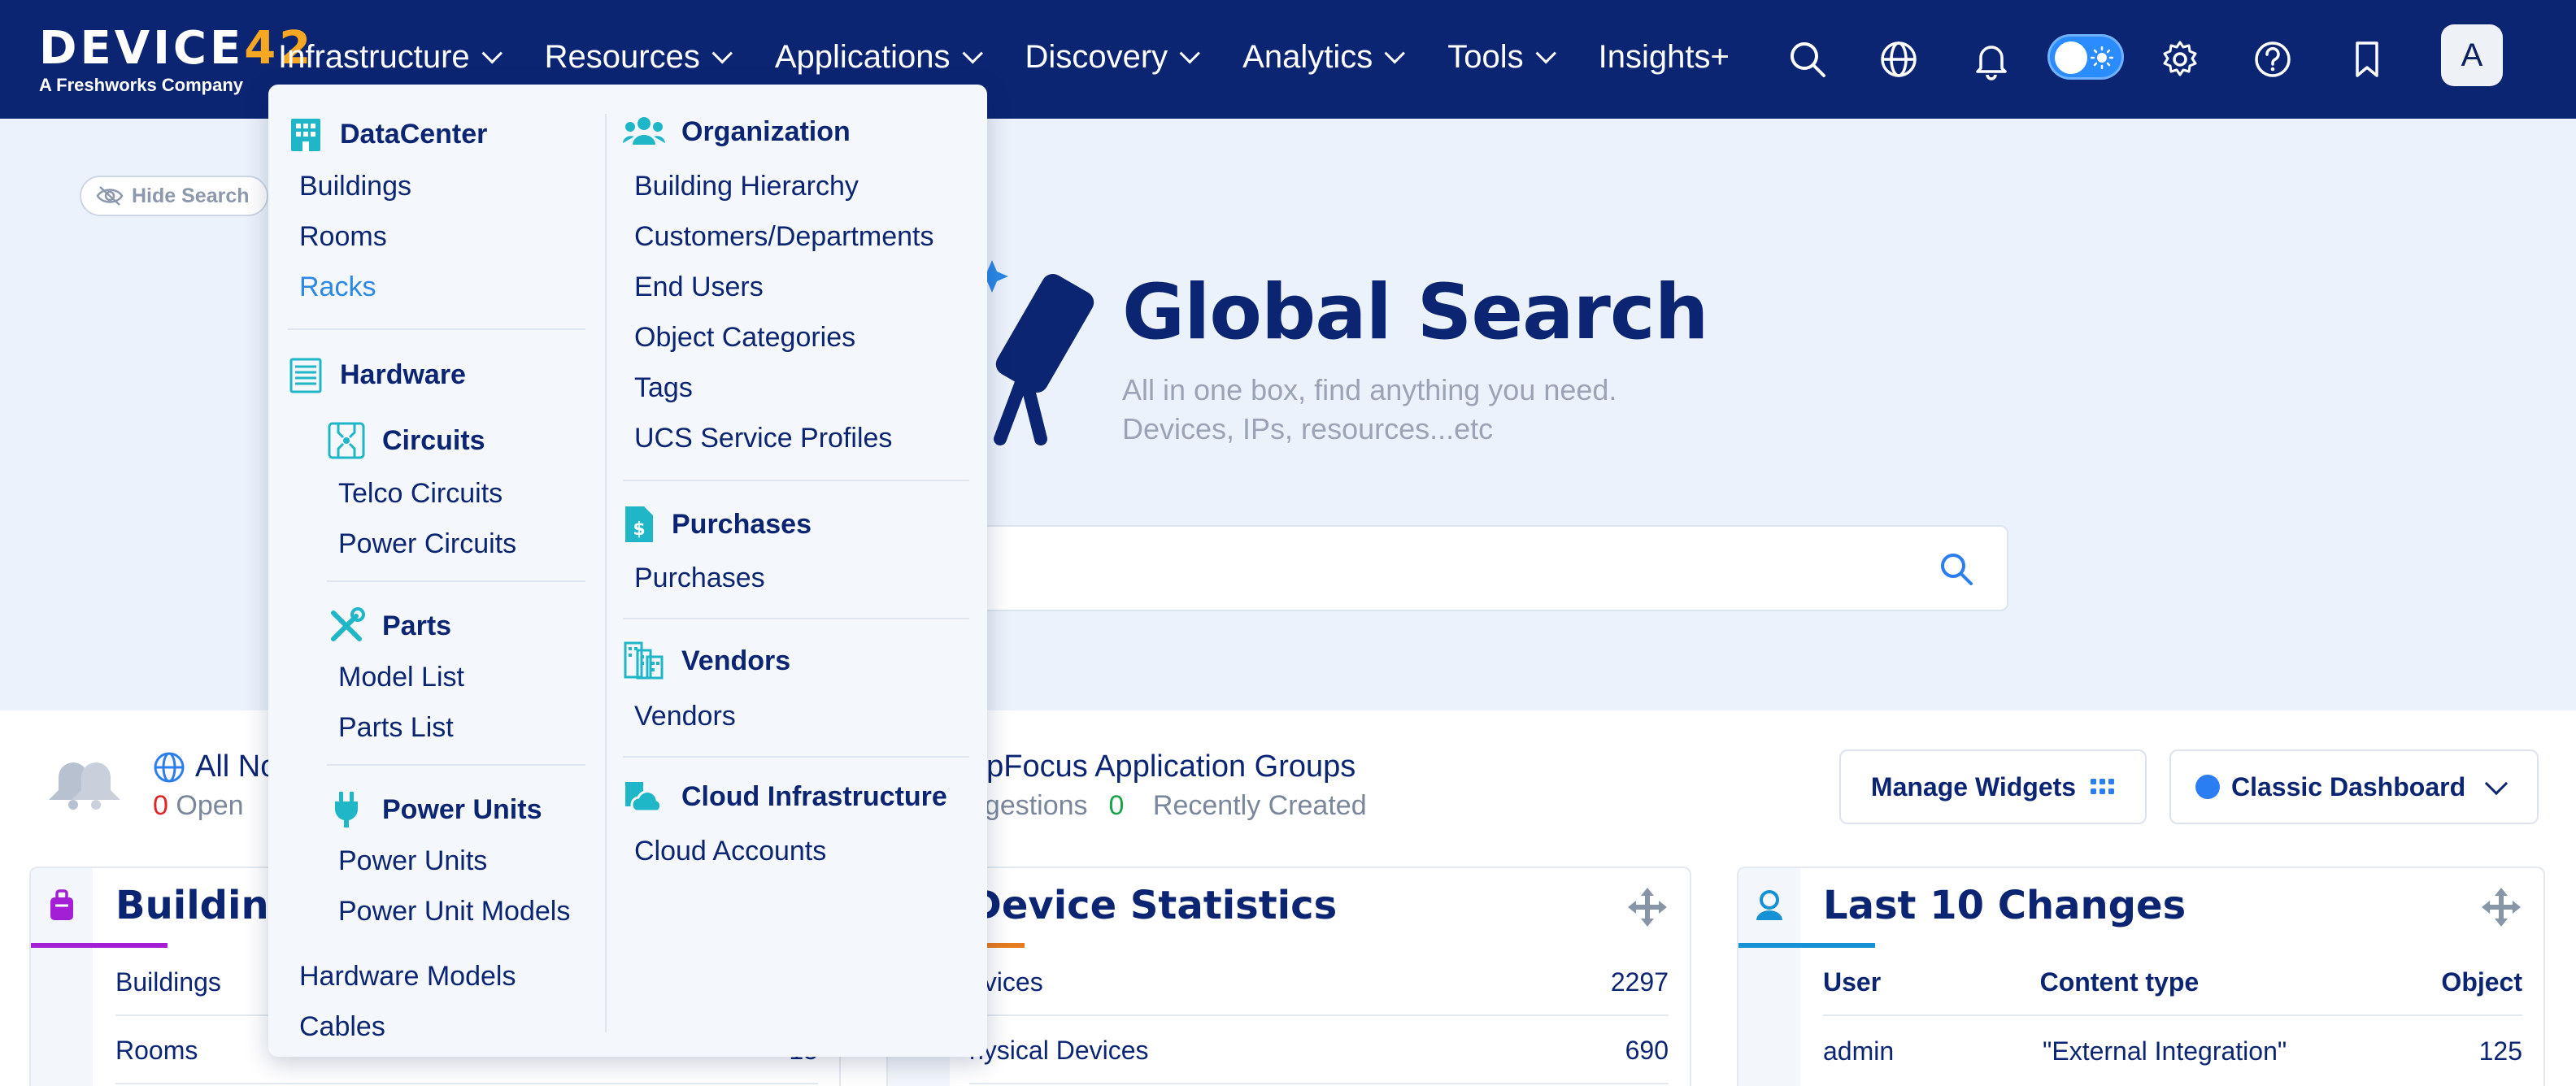  What do you see at coordinates (664, 388) in the screenshot?
I see `menu-item-tags: Tags` at bounding box center [664, 388].